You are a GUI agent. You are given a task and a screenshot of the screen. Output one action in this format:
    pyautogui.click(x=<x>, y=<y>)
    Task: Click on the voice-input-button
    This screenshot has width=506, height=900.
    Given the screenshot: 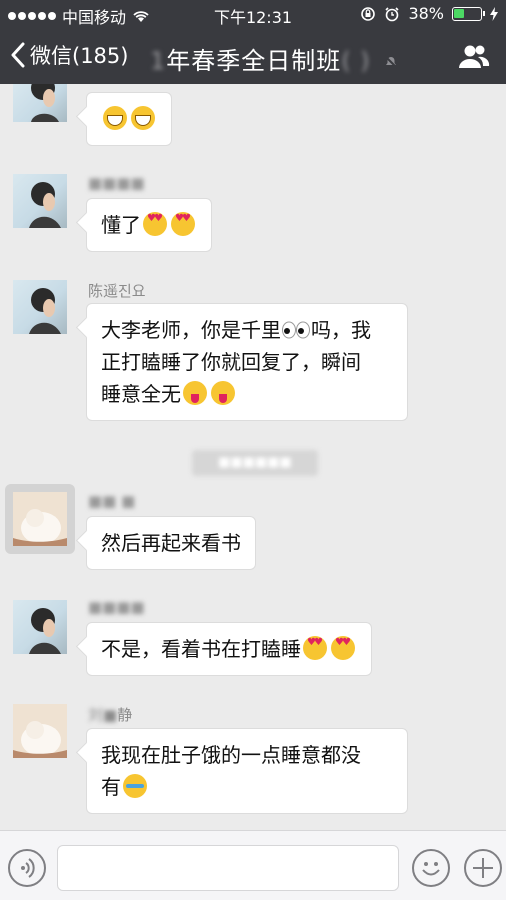 What is the action you would take?
    pyautogui.click(x=27, y=868)
    